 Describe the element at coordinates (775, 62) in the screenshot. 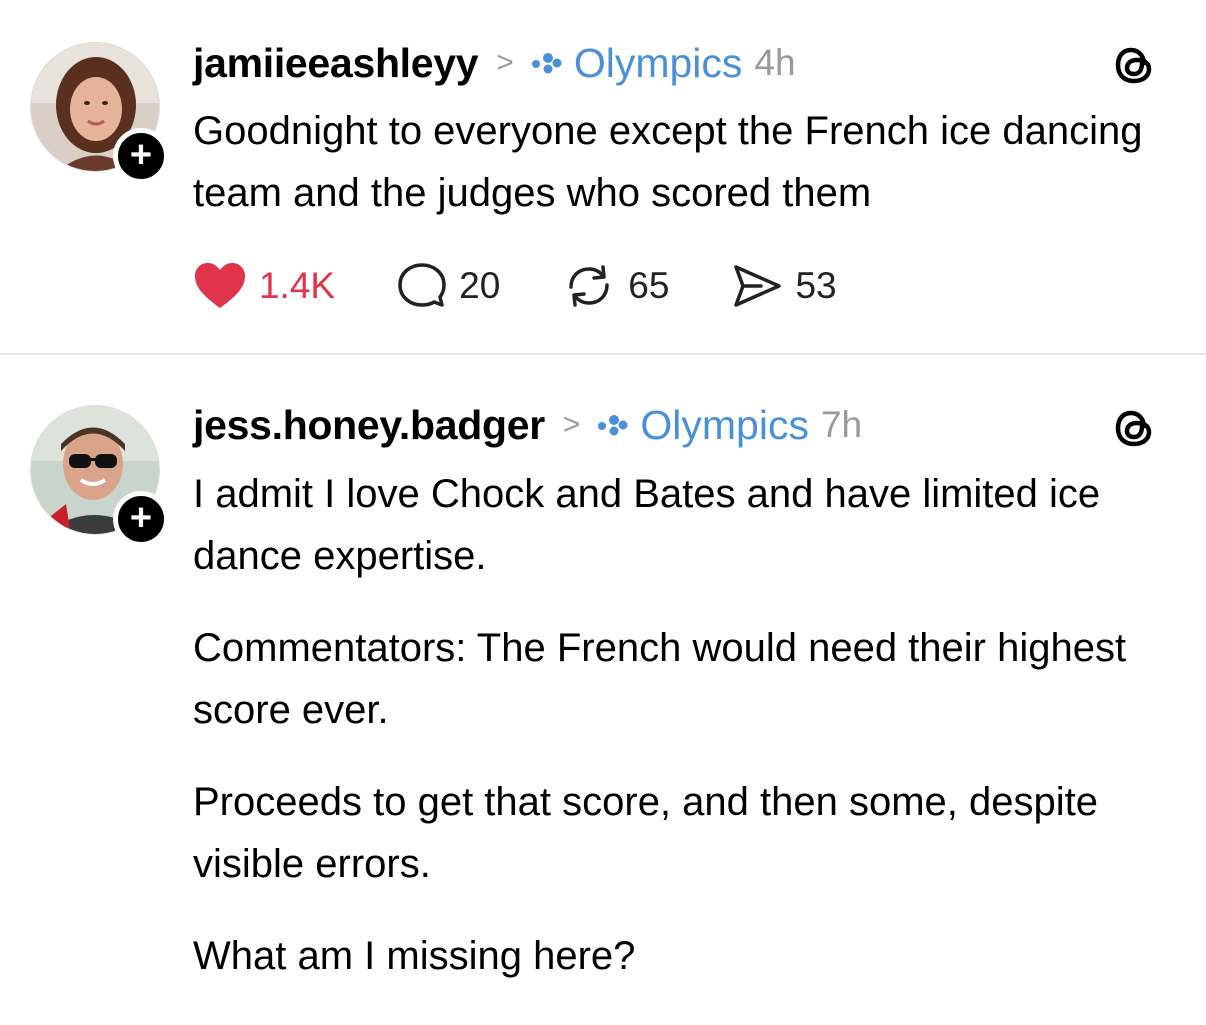

I see `post-time: 4h` at that location.